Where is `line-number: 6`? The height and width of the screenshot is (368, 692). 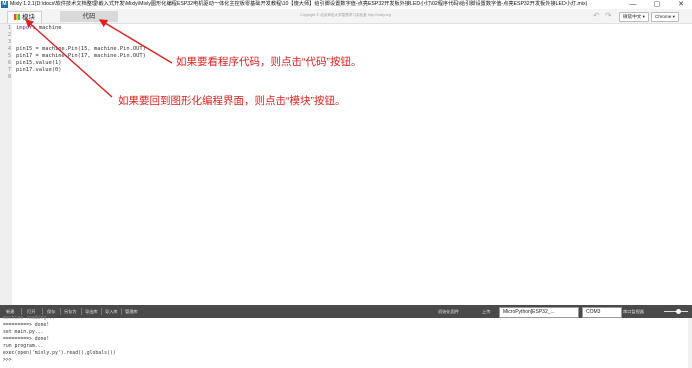 line-number: 6 is located at coordinates (9, 63).